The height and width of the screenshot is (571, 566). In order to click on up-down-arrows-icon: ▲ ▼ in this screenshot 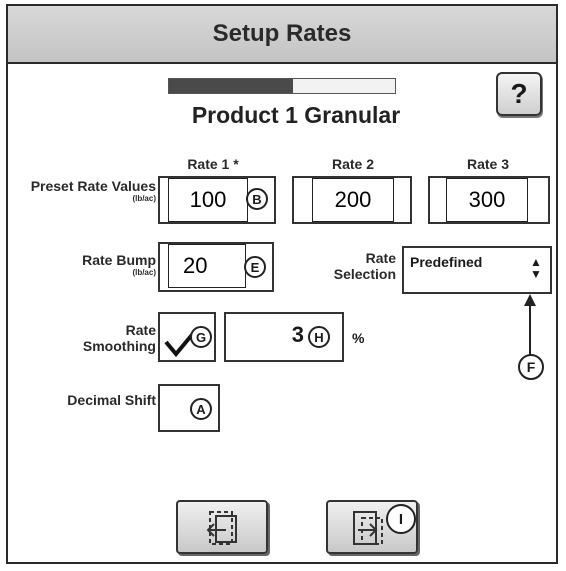, I will do `click(536, 268)`.